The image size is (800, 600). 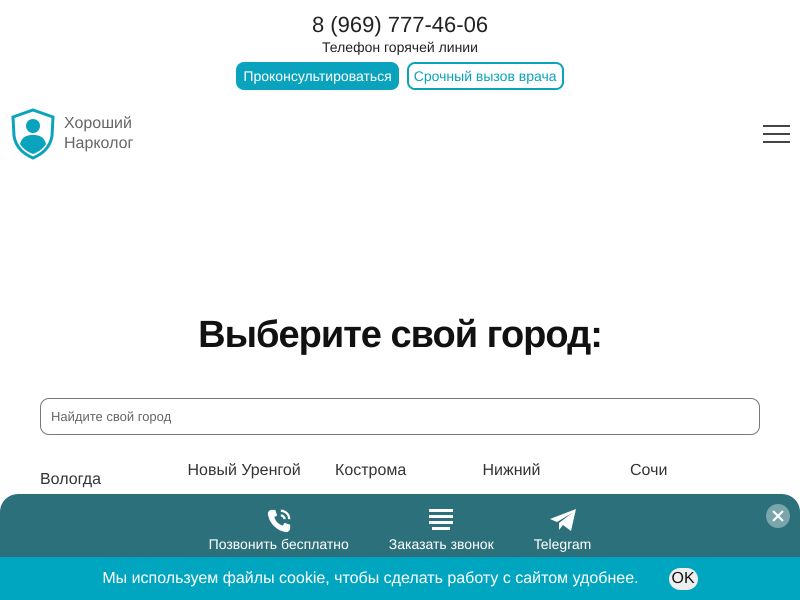 I want to click on action-label: Позвонить бесплатно, so click(x=278, y=544).